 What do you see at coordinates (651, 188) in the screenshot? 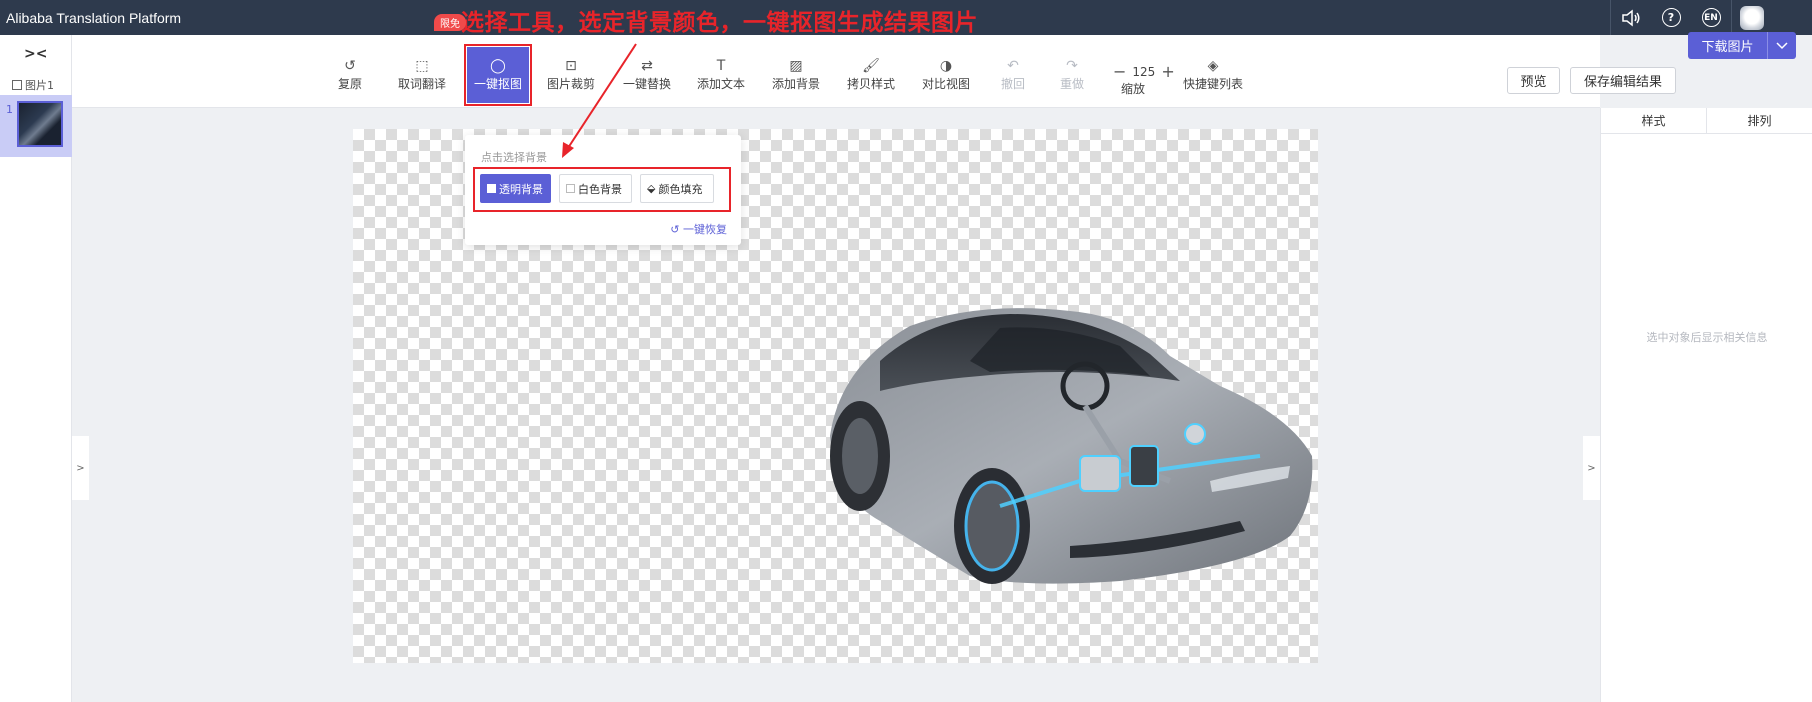
I see `paint-bucket-icon: ⬙` at bounding box center [651, 188].